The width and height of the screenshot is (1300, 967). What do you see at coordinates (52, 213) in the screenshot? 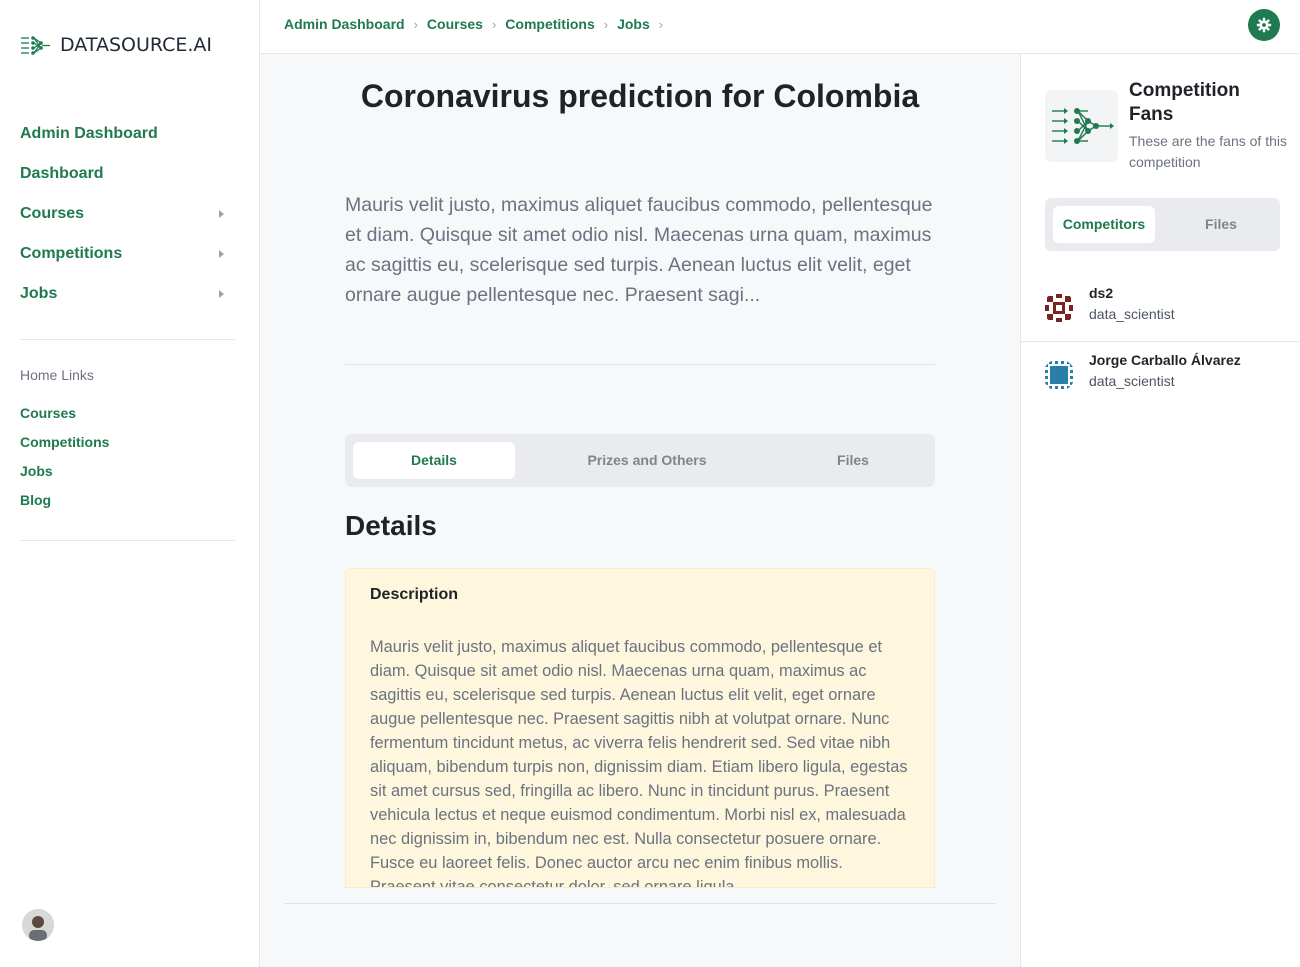
I see `nav-item-label: Courses` at bounding box center [52, 213].